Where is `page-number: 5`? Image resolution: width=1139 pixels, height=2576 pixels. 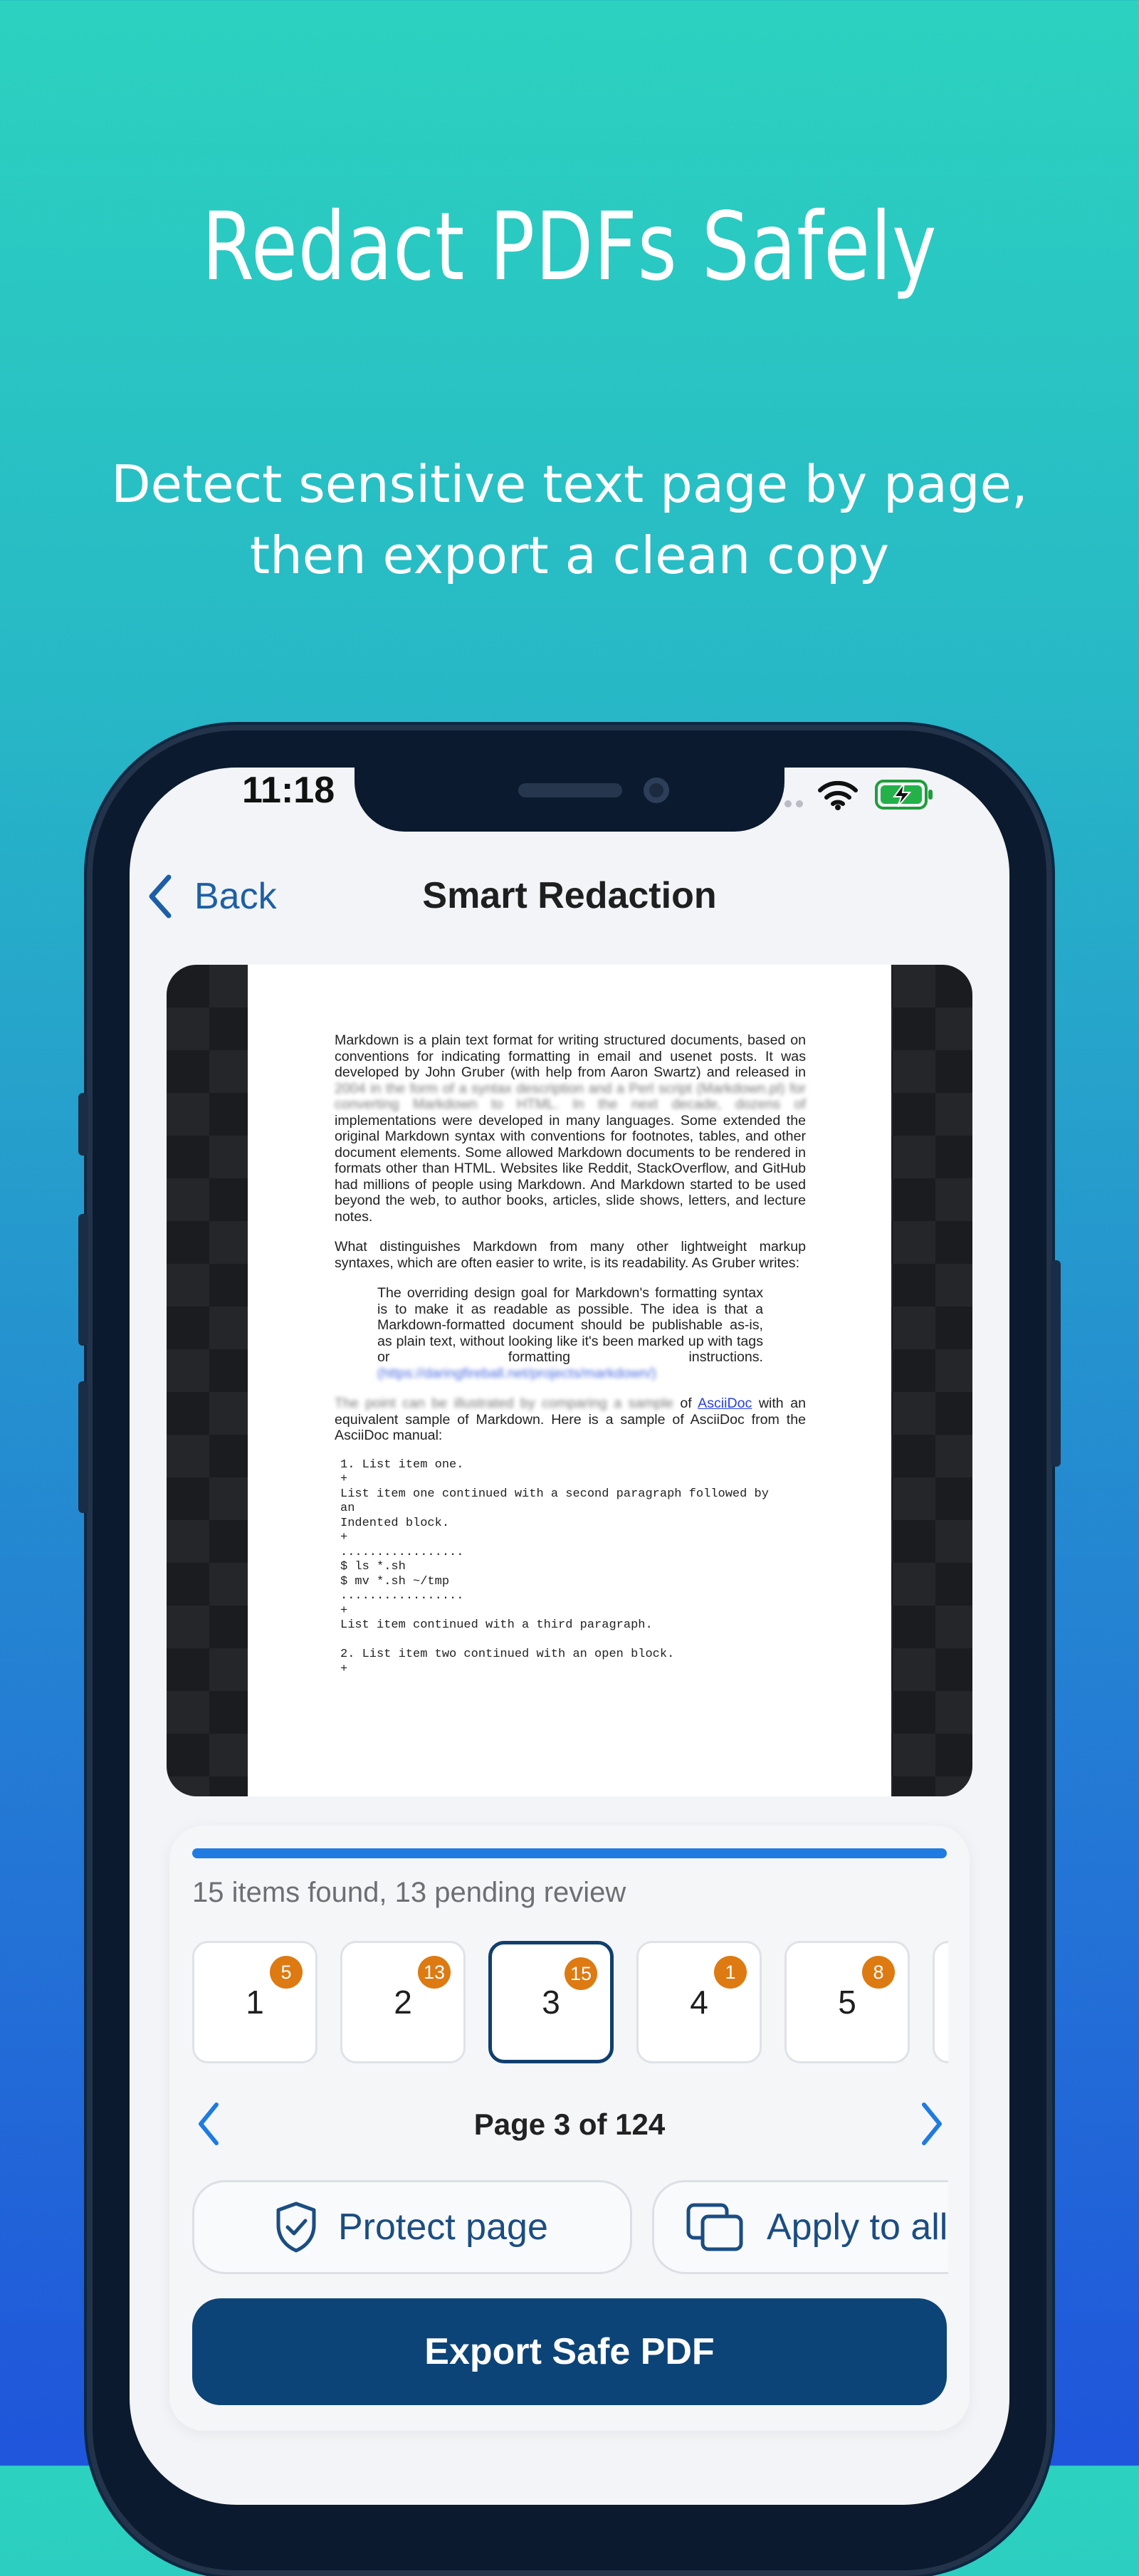
page-number: 5 is located at coordinates (847, 2002).